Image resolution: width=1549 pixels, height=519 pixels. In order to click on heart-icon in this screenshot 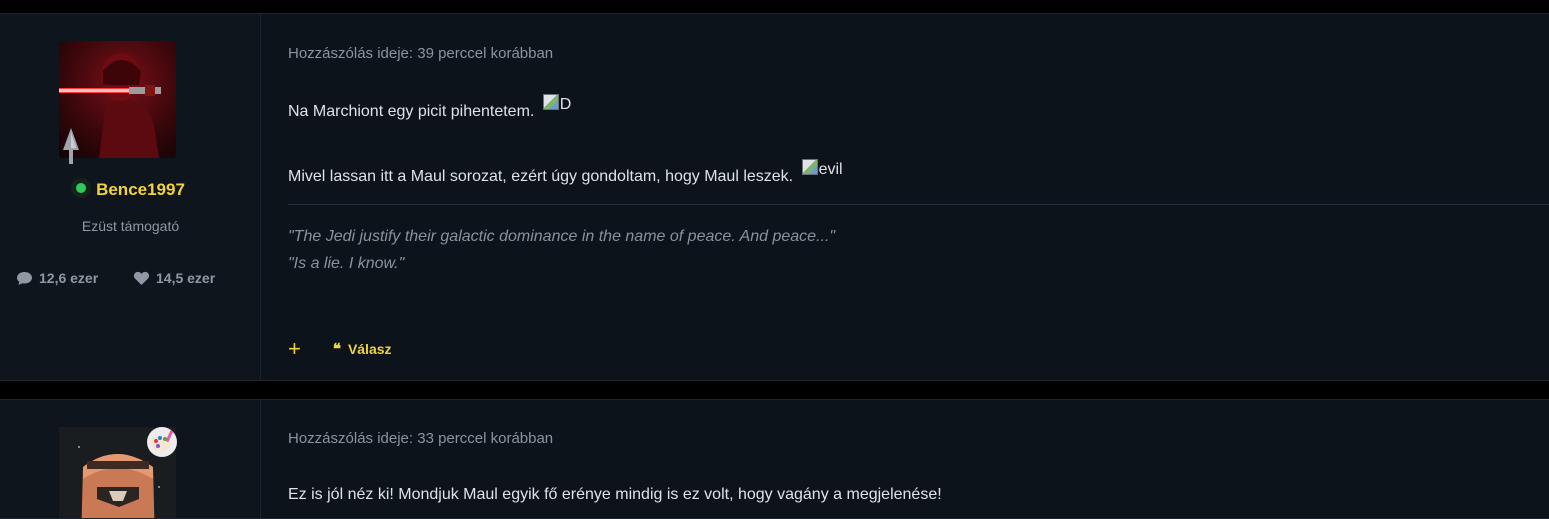, I will do `click(141, 278)`.